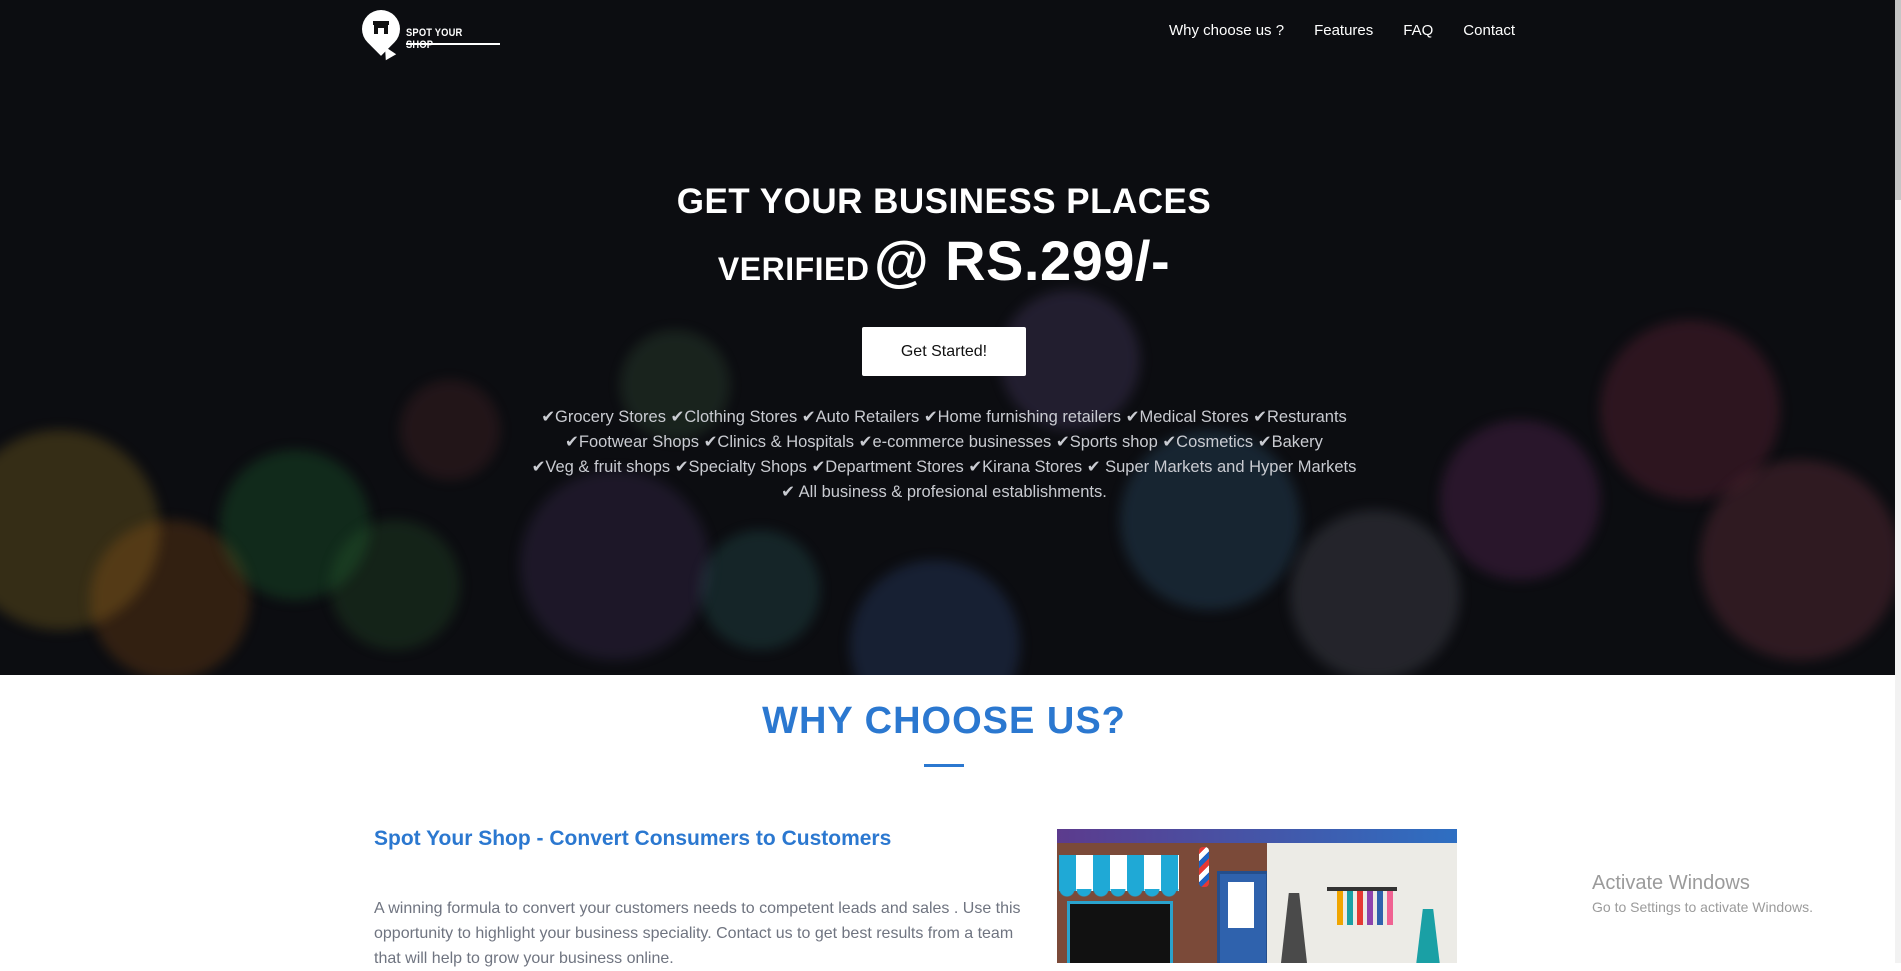 This screenshot has width=1901, height=971. What do you see at coordinates (1120, 932) in the screenshot?
I see `shop-window` at bounding box center [1120, 932].